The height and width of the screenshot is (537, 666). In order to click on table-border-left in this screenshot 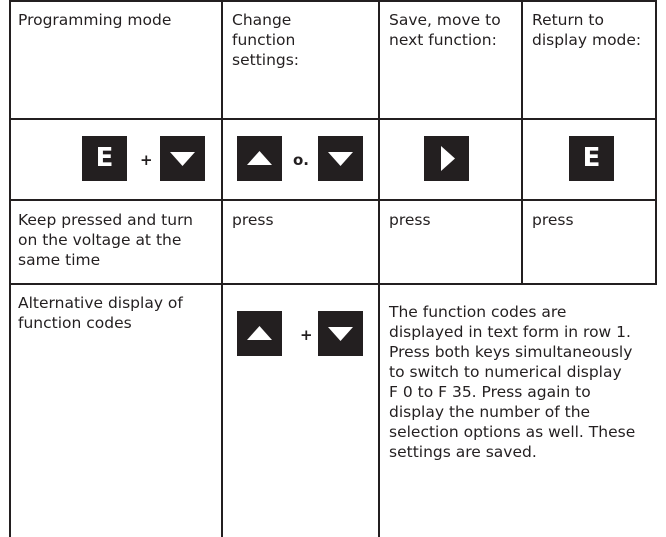, I will do `click(10, 268)`.